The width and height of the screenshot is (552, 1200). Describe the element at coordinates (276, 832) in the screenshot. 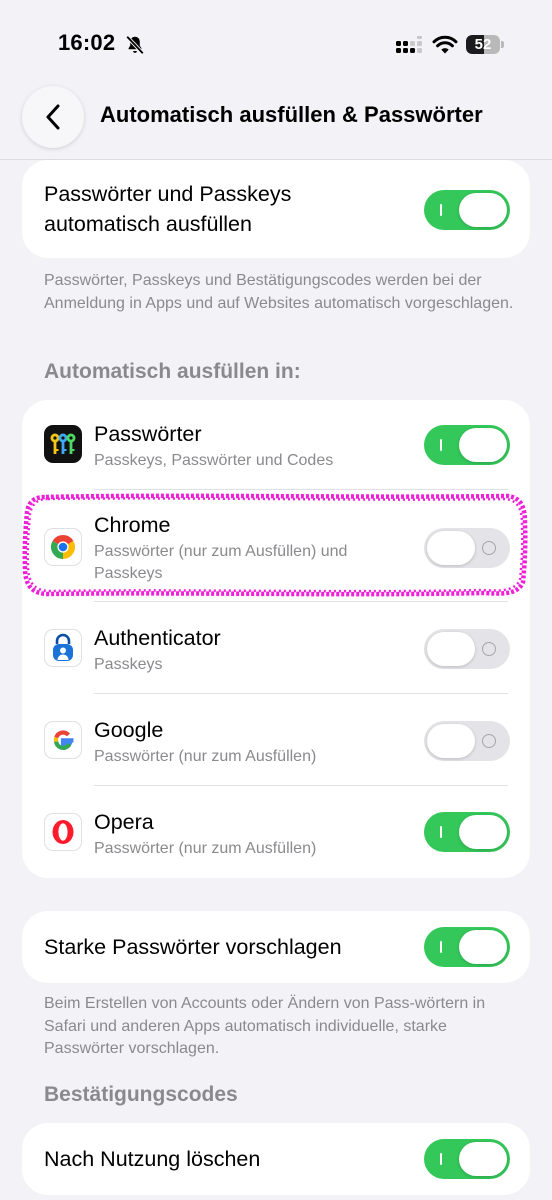

I see `provider-row-opera: Opera Passwörter (nur zum Ausfüllen)` at that location.